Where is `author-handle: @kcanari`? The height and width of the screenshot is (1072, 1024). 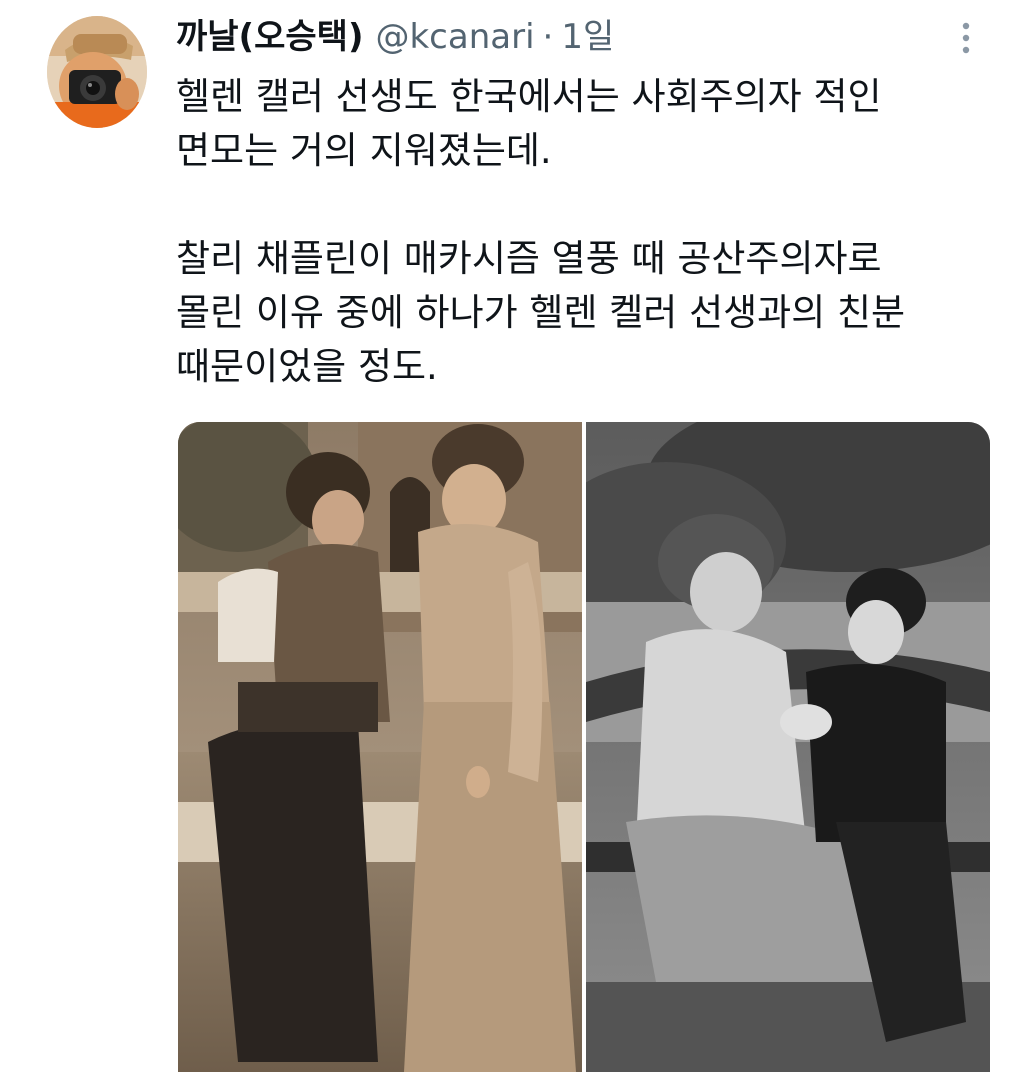 author-handle: @kcanari is located at coordinates (454, 37).